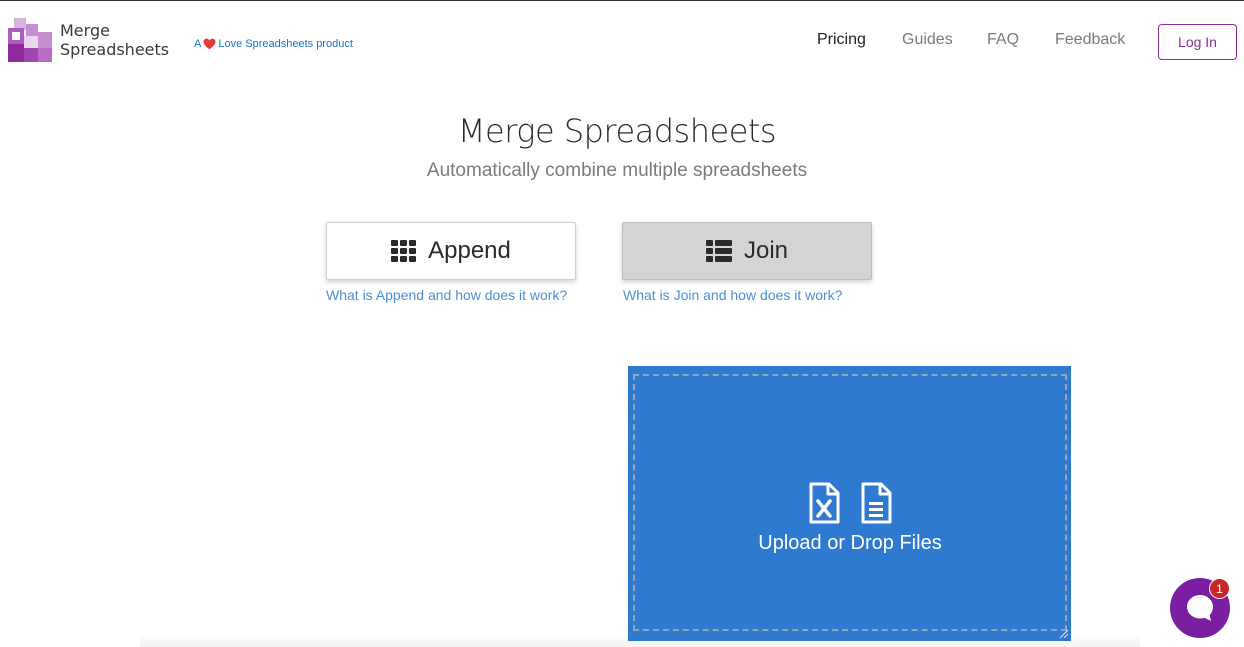 The height and width of the screenshot is (647, 1244). I want to click on join-button: Join, so click(747, 251).